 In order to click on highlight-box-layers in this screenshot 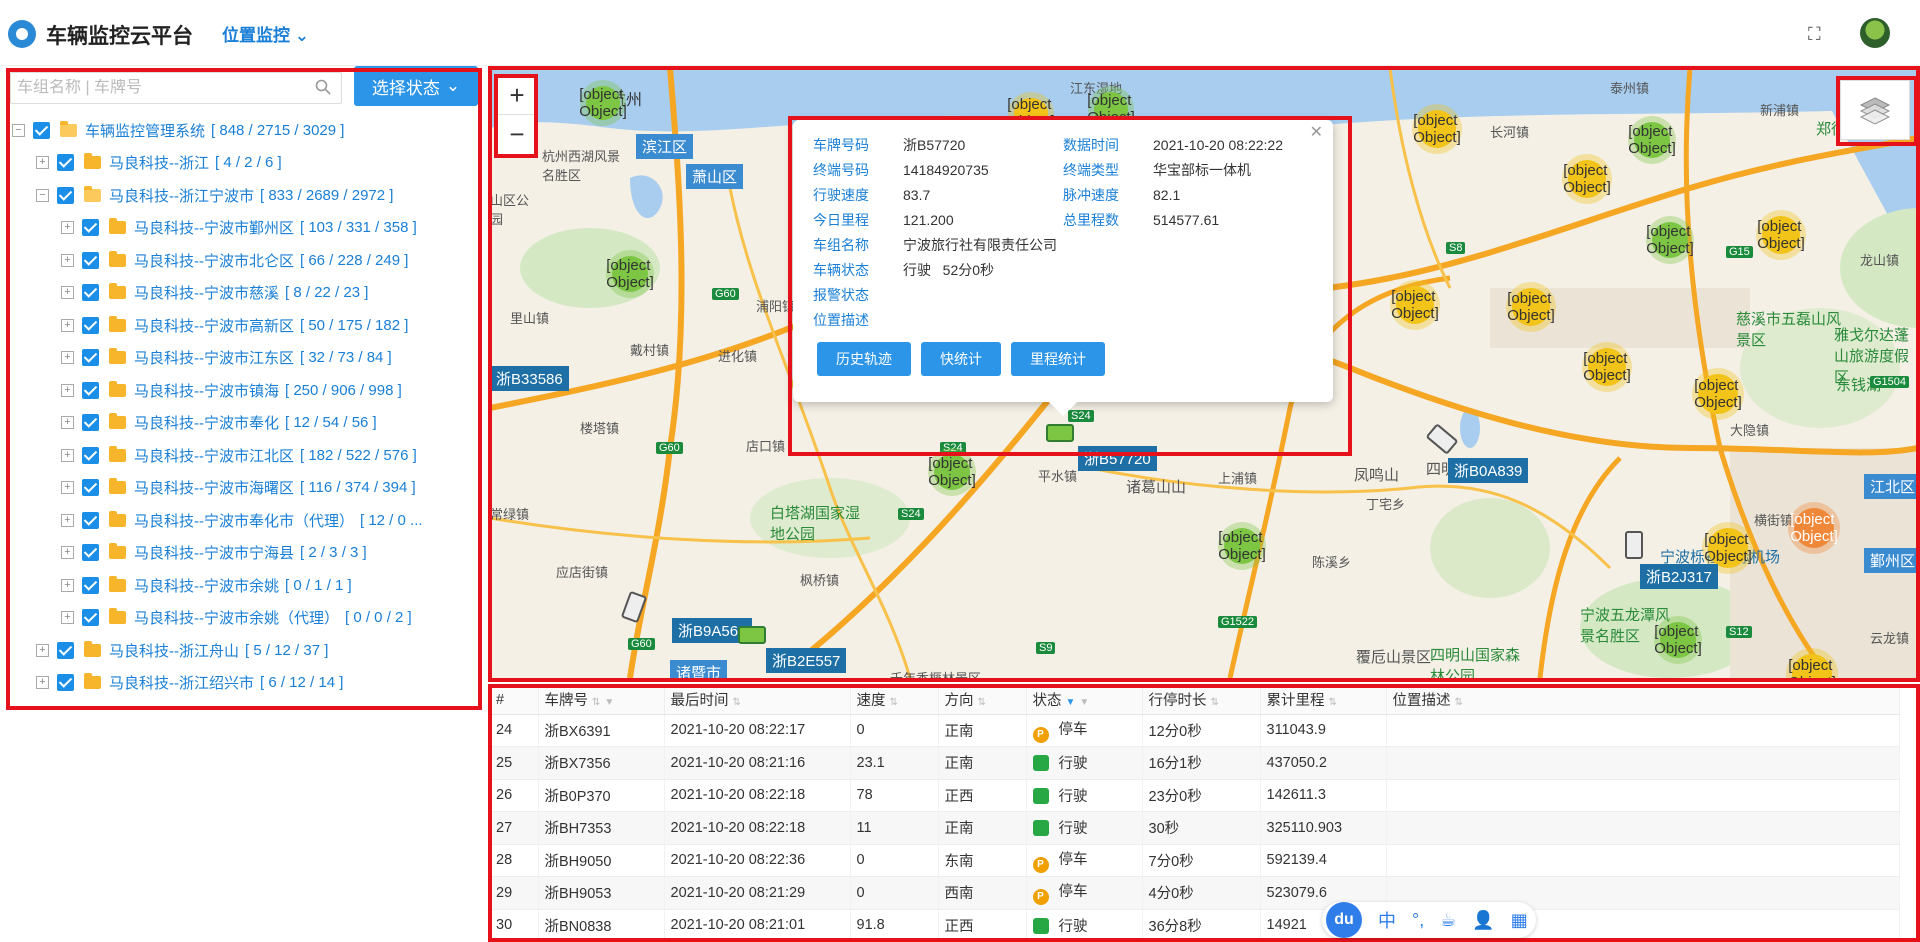, I will do `click(1877, 111)`.